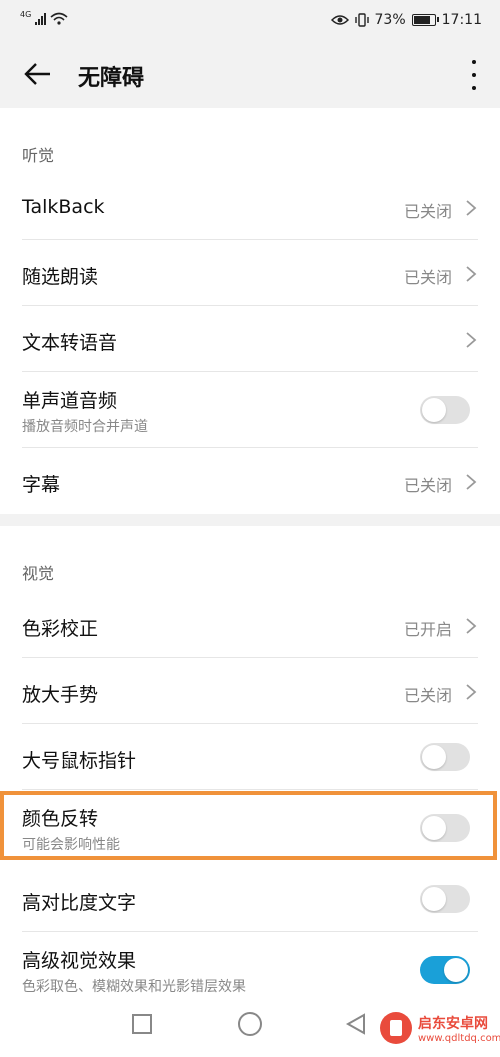 The width and height of the screenshot is (500, 1057). What do you see at coordinates (60, 629) in the screenshot?
I see `setting-label: 色彩校正` at bounding box center [60, 629].